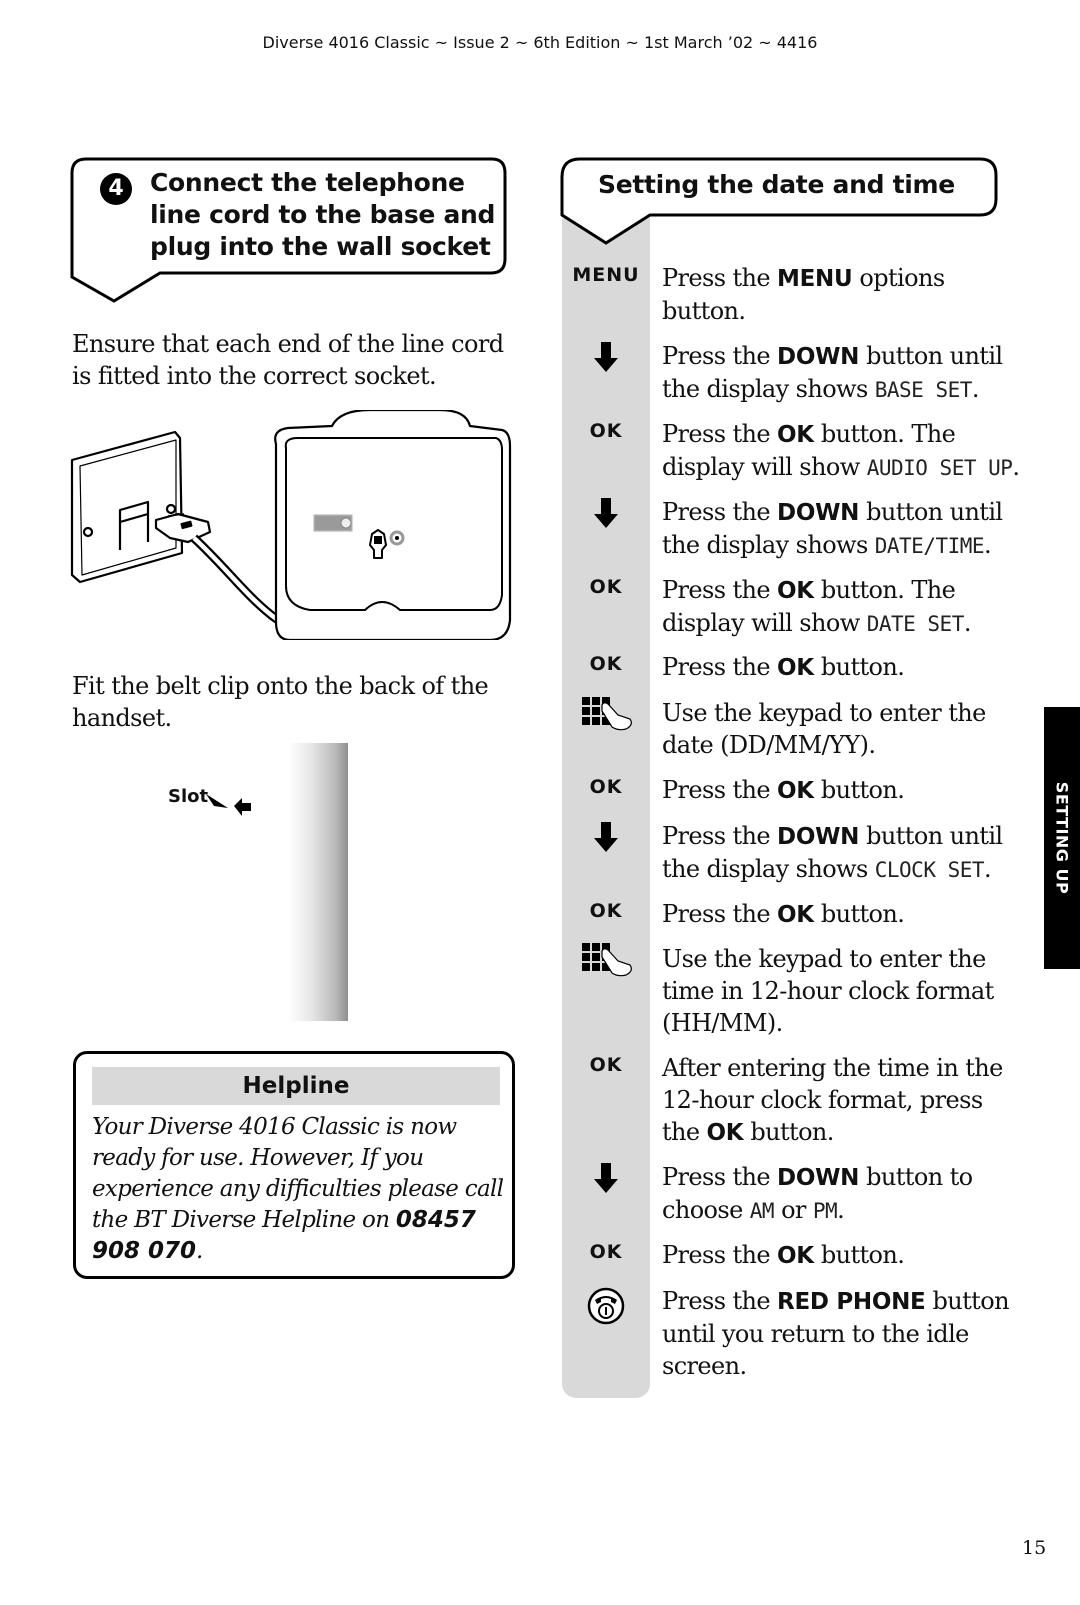 The image size is (1080, 1605). What do you see at coordinates (291, 525) in the screenshot?
I see `line-cord-illustration` at bounding box center [291, 525].